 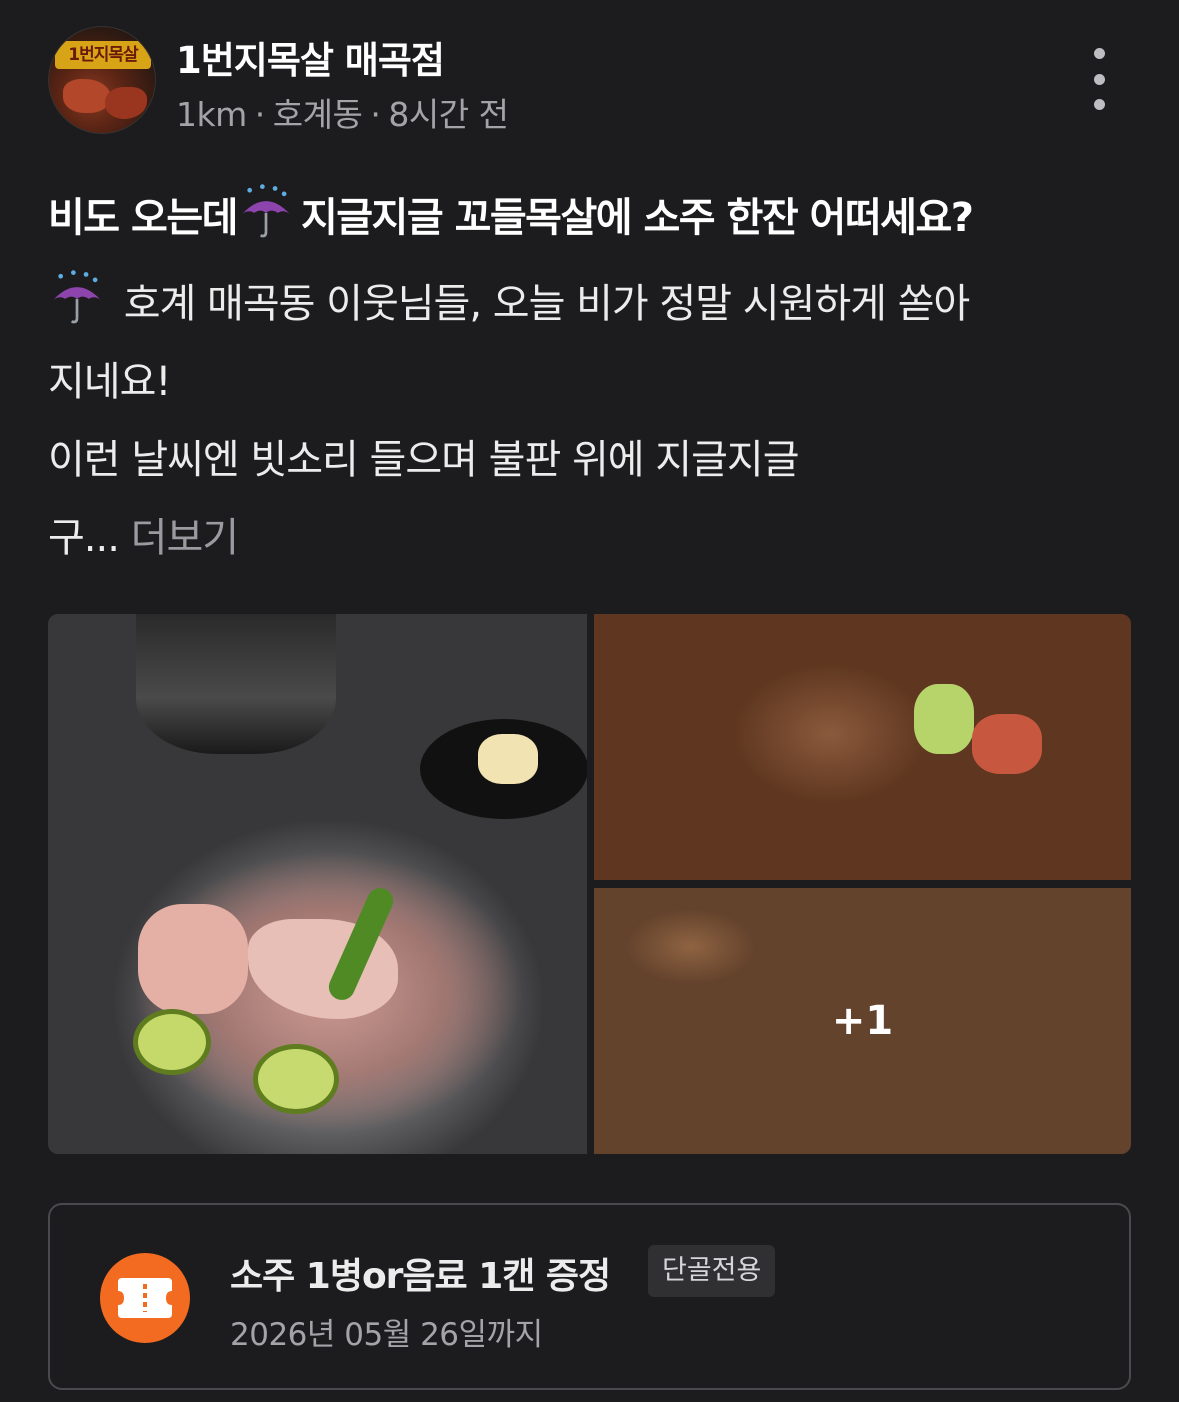 I want to click on post-header: 1번지목살 1번지목살 매곡점 1km · 호계동 · 8시간 전, so click(x=589, y=81).